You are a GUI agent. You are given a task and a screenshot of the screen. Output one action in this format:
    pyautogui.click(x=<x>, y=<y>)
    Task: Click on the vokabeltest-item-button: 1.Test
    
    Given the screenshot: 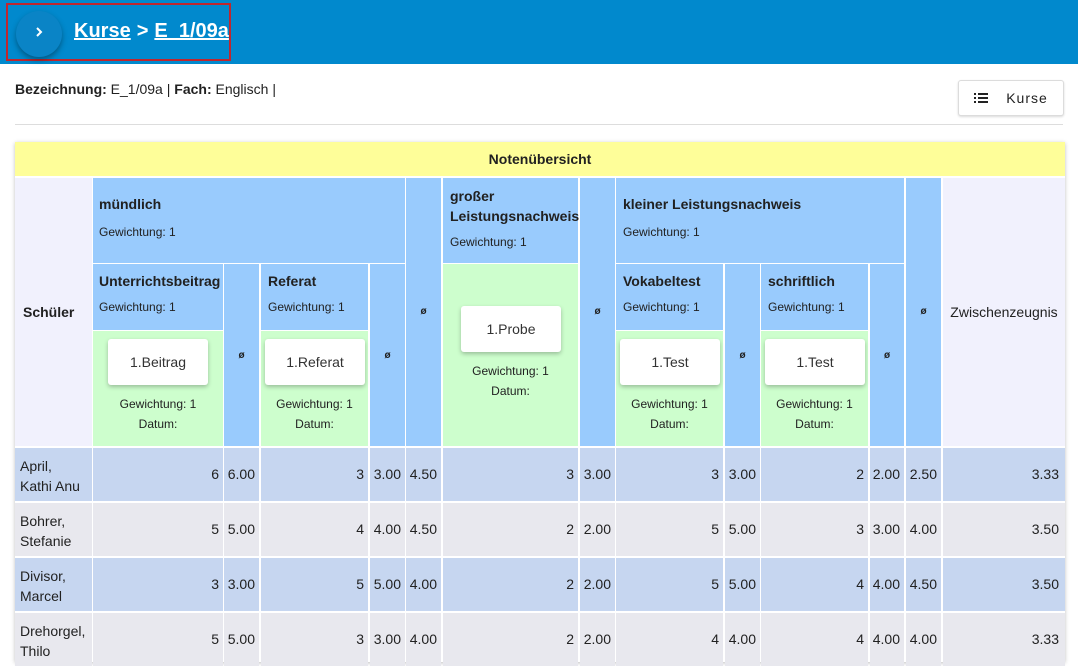 What is the action you would take?
    pyautogui.click(x=670, y=362)
    